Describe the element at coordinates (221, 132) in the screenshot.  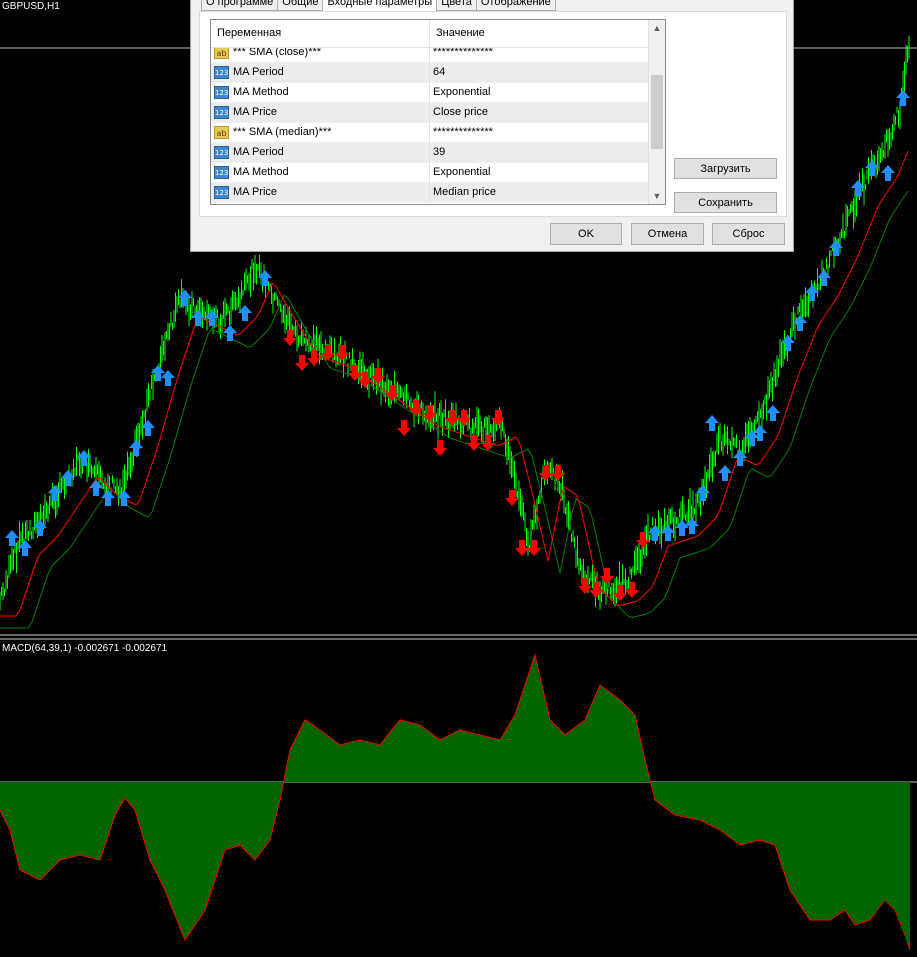
I see `string-icon: ab` at that location.